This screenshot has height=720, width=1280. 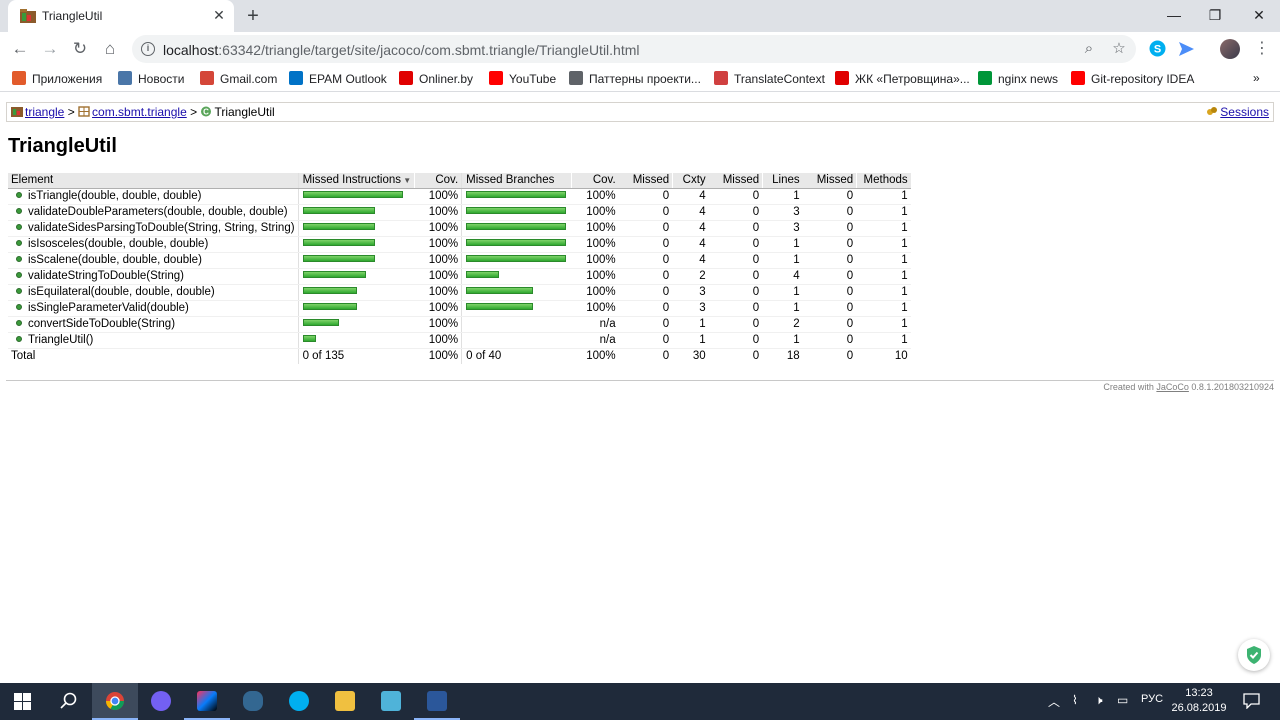 What do you see at coordinates (57, 79) in the screenshot?
I see `bookmark-item: Приложения` at bounding box center [57, 79].